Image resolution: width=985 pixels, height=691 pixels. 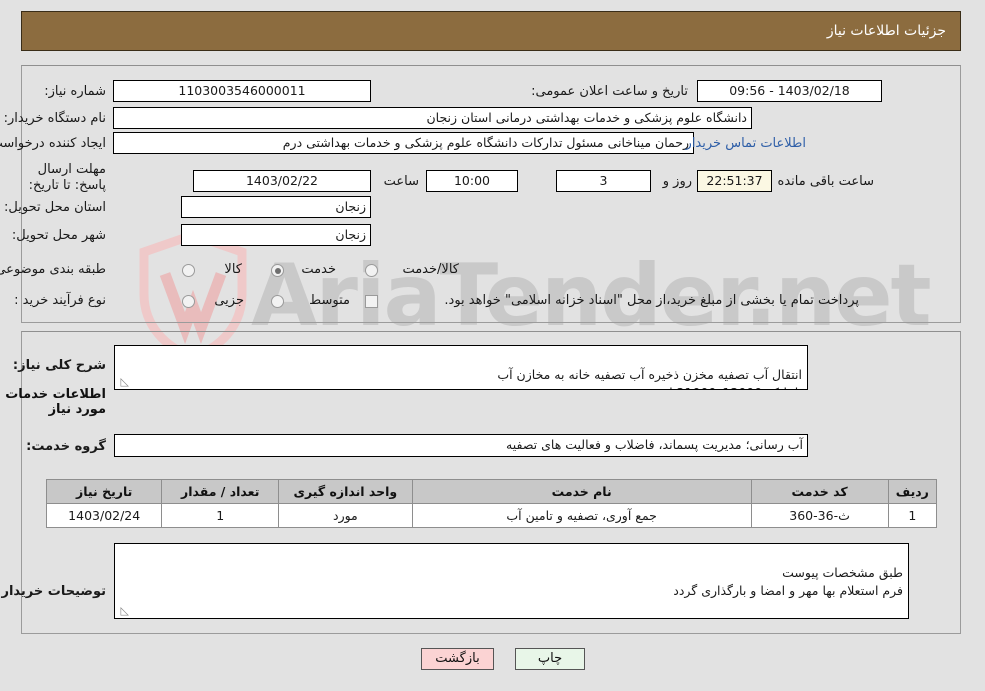 I want to click on process-type-label: نوع فرآیند خرید :, so click(x=61, y=300).